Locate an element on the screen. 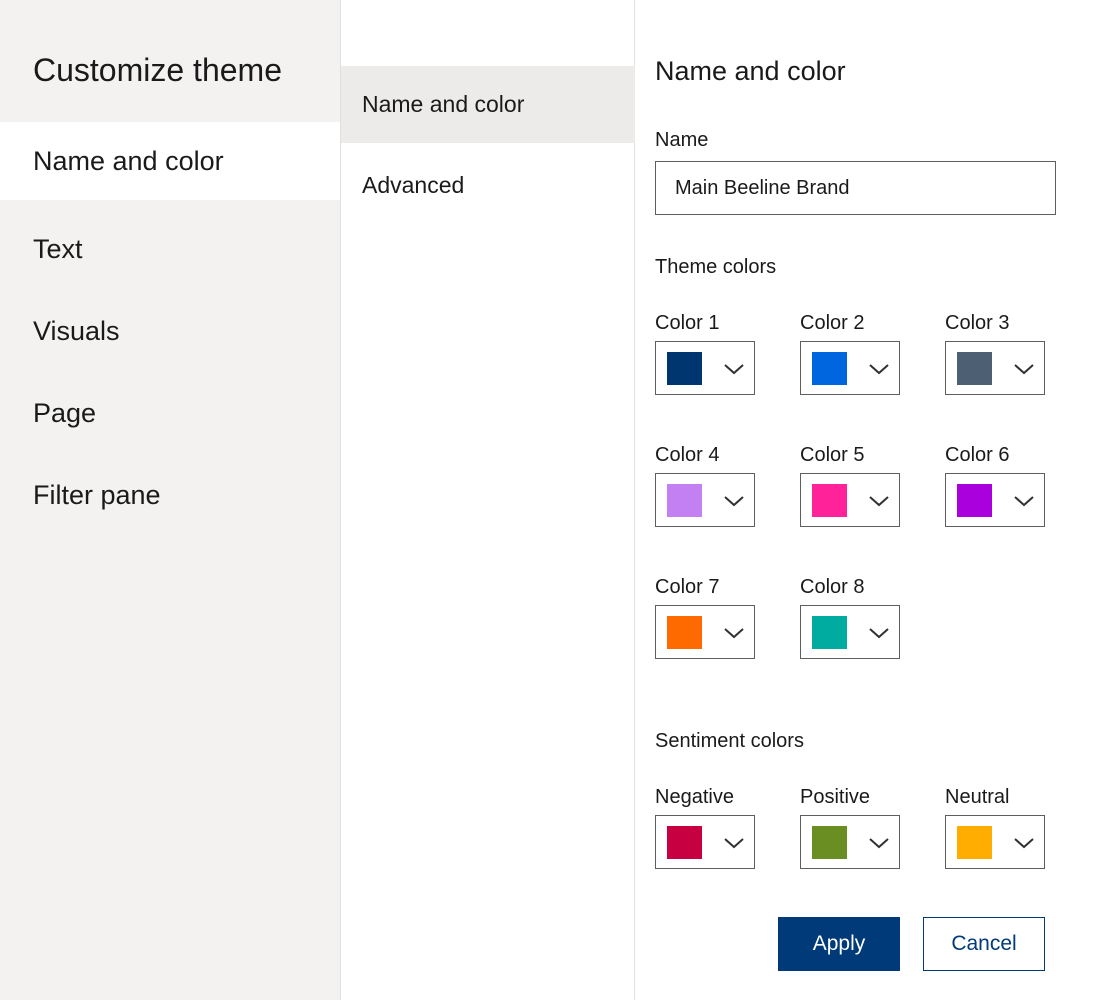 This screenshot has width=1100, height=1000. color-7-swatch is located at coordinates (684, 632).